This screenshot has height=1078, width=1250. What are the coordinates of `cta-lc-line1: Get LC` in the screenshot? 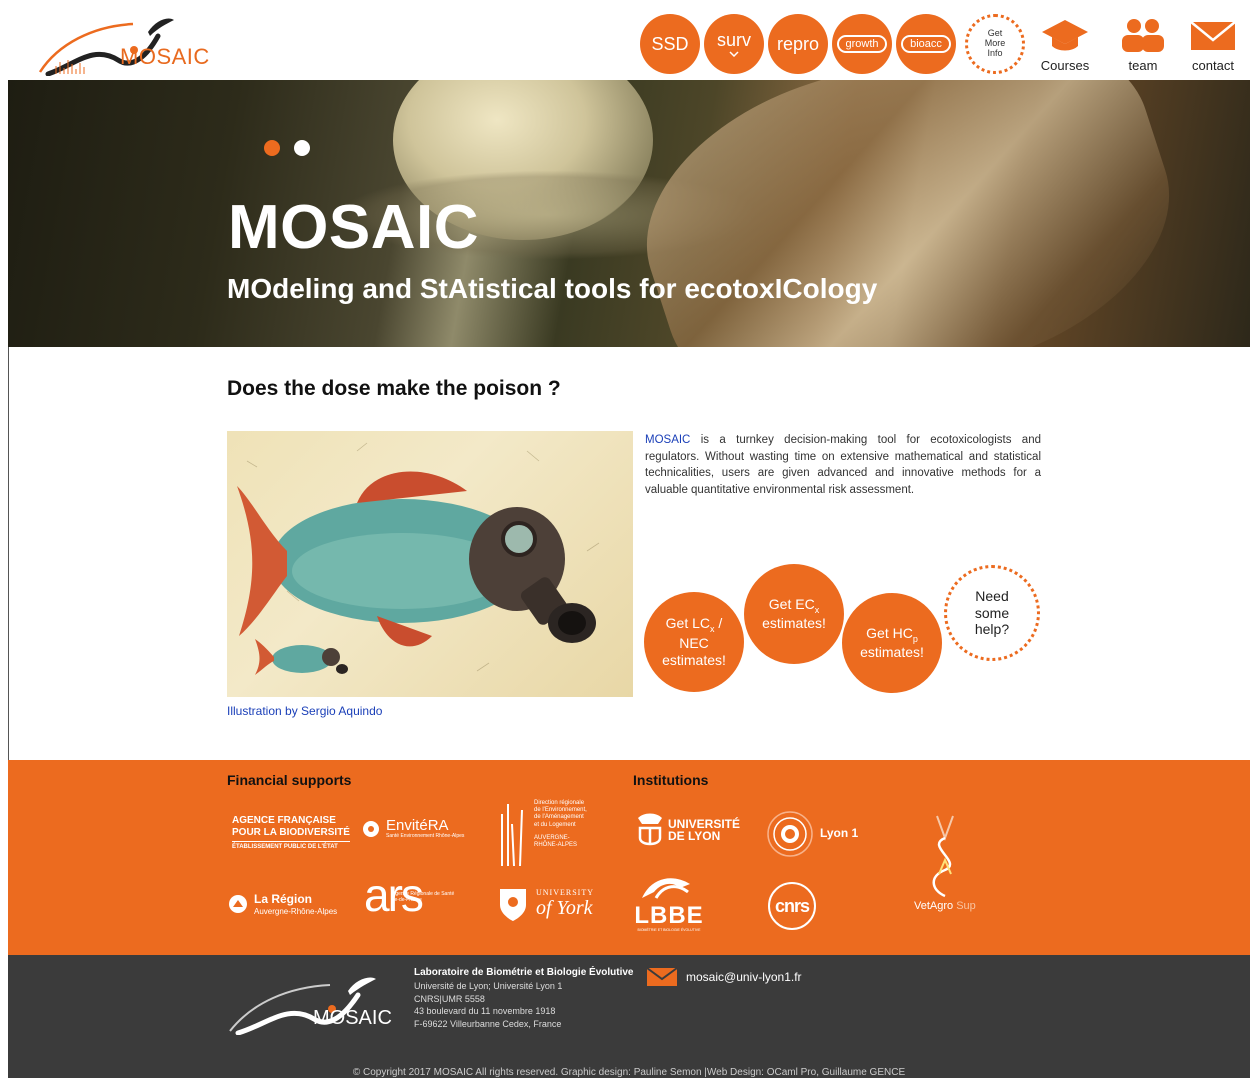 It's located at (688, 623).